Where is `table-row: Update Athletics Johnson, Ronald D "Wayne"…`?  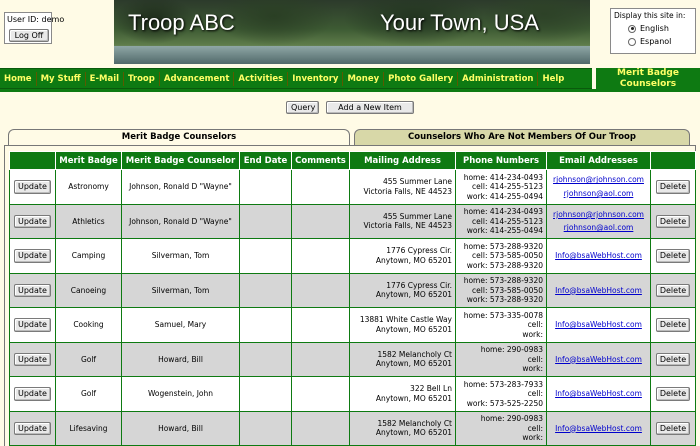
table-row: Update Athletics Johnson, Ronald D "Wayne"… is located at coordinates (352, 221).